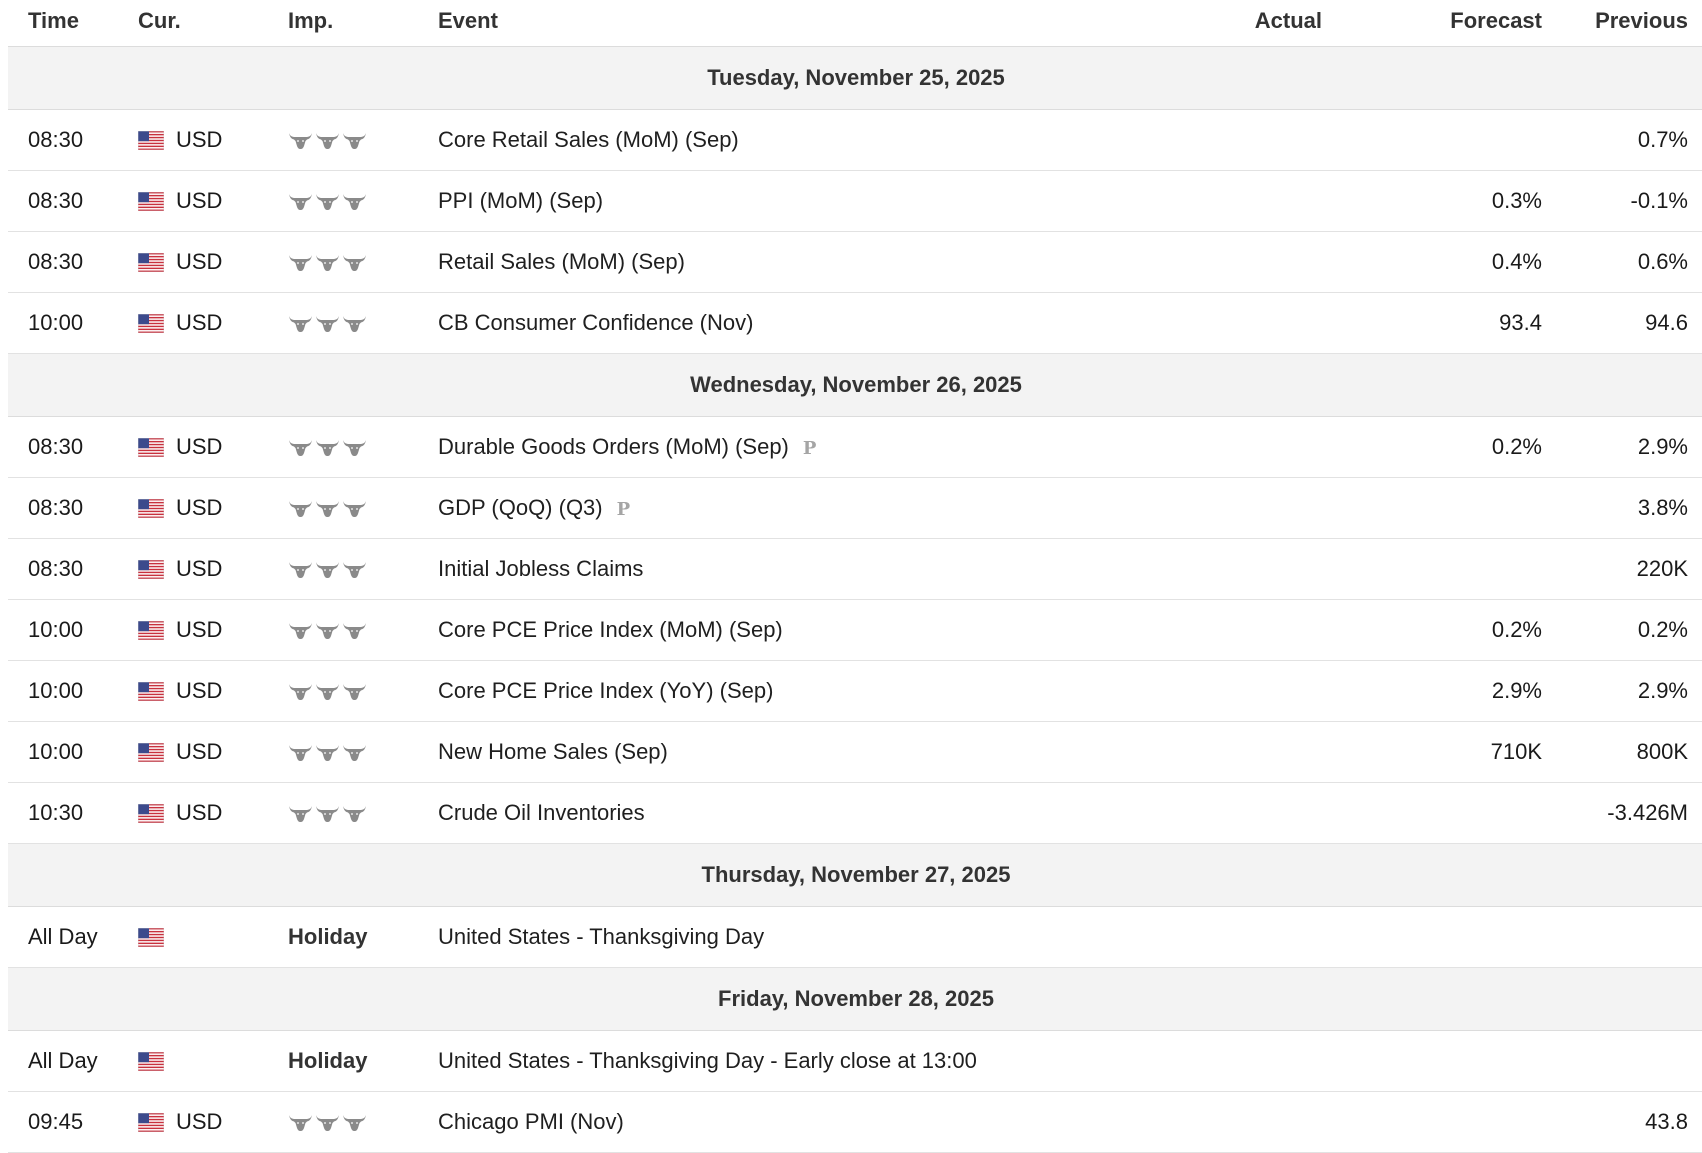 This screenshot has height=1153, width=1702. I want to click on event-row: 08:30 USD GDP (QoQ) (Q3) P 3.8%, so click(855, 508).